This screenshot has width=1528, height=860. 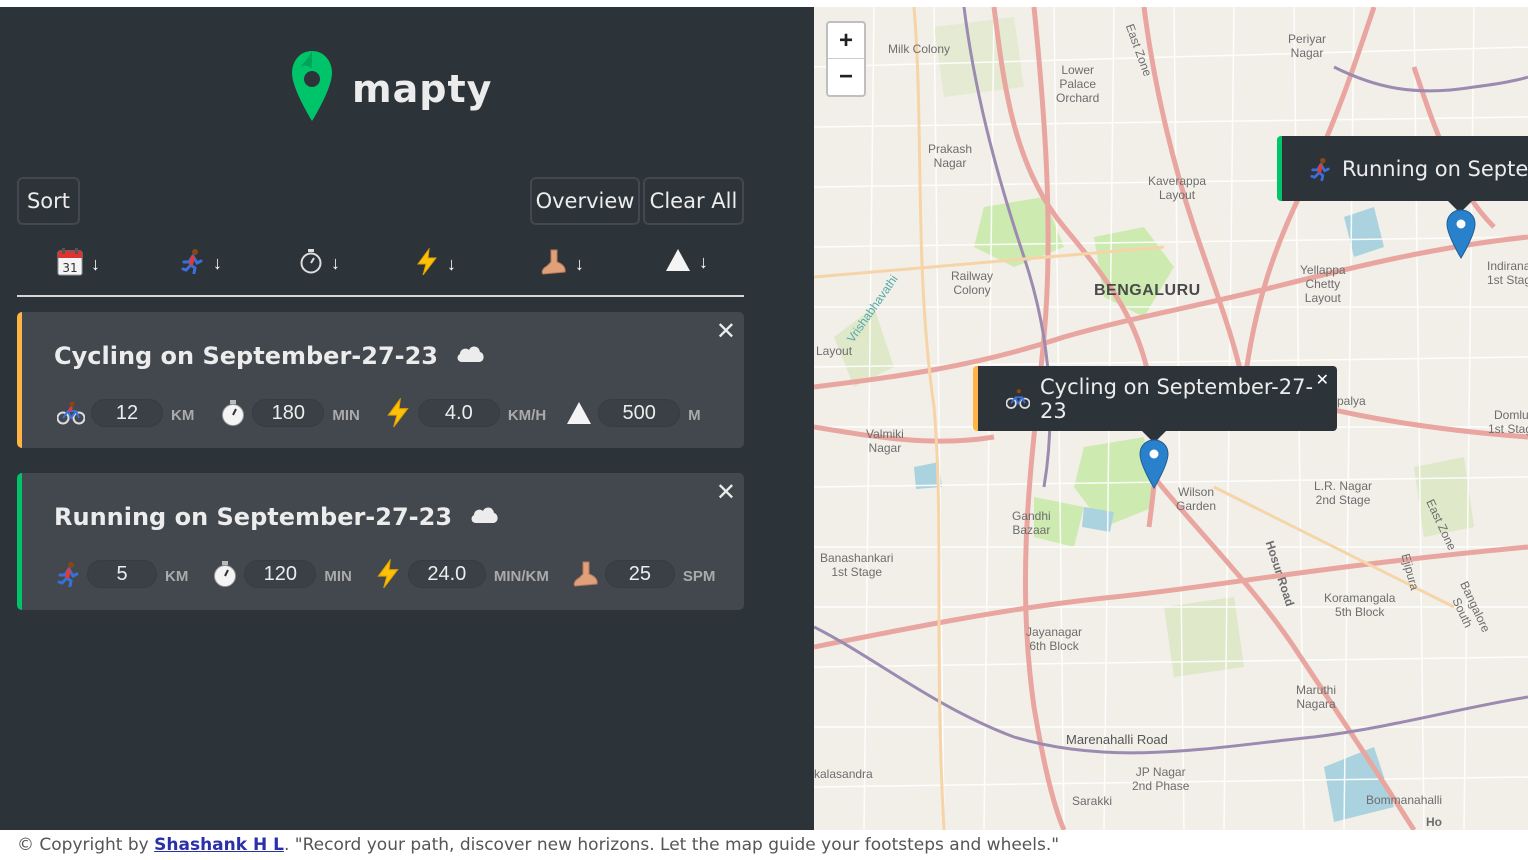 I want to click on map-label: Lower Palace Orchard, so click(x=1078, y=84).